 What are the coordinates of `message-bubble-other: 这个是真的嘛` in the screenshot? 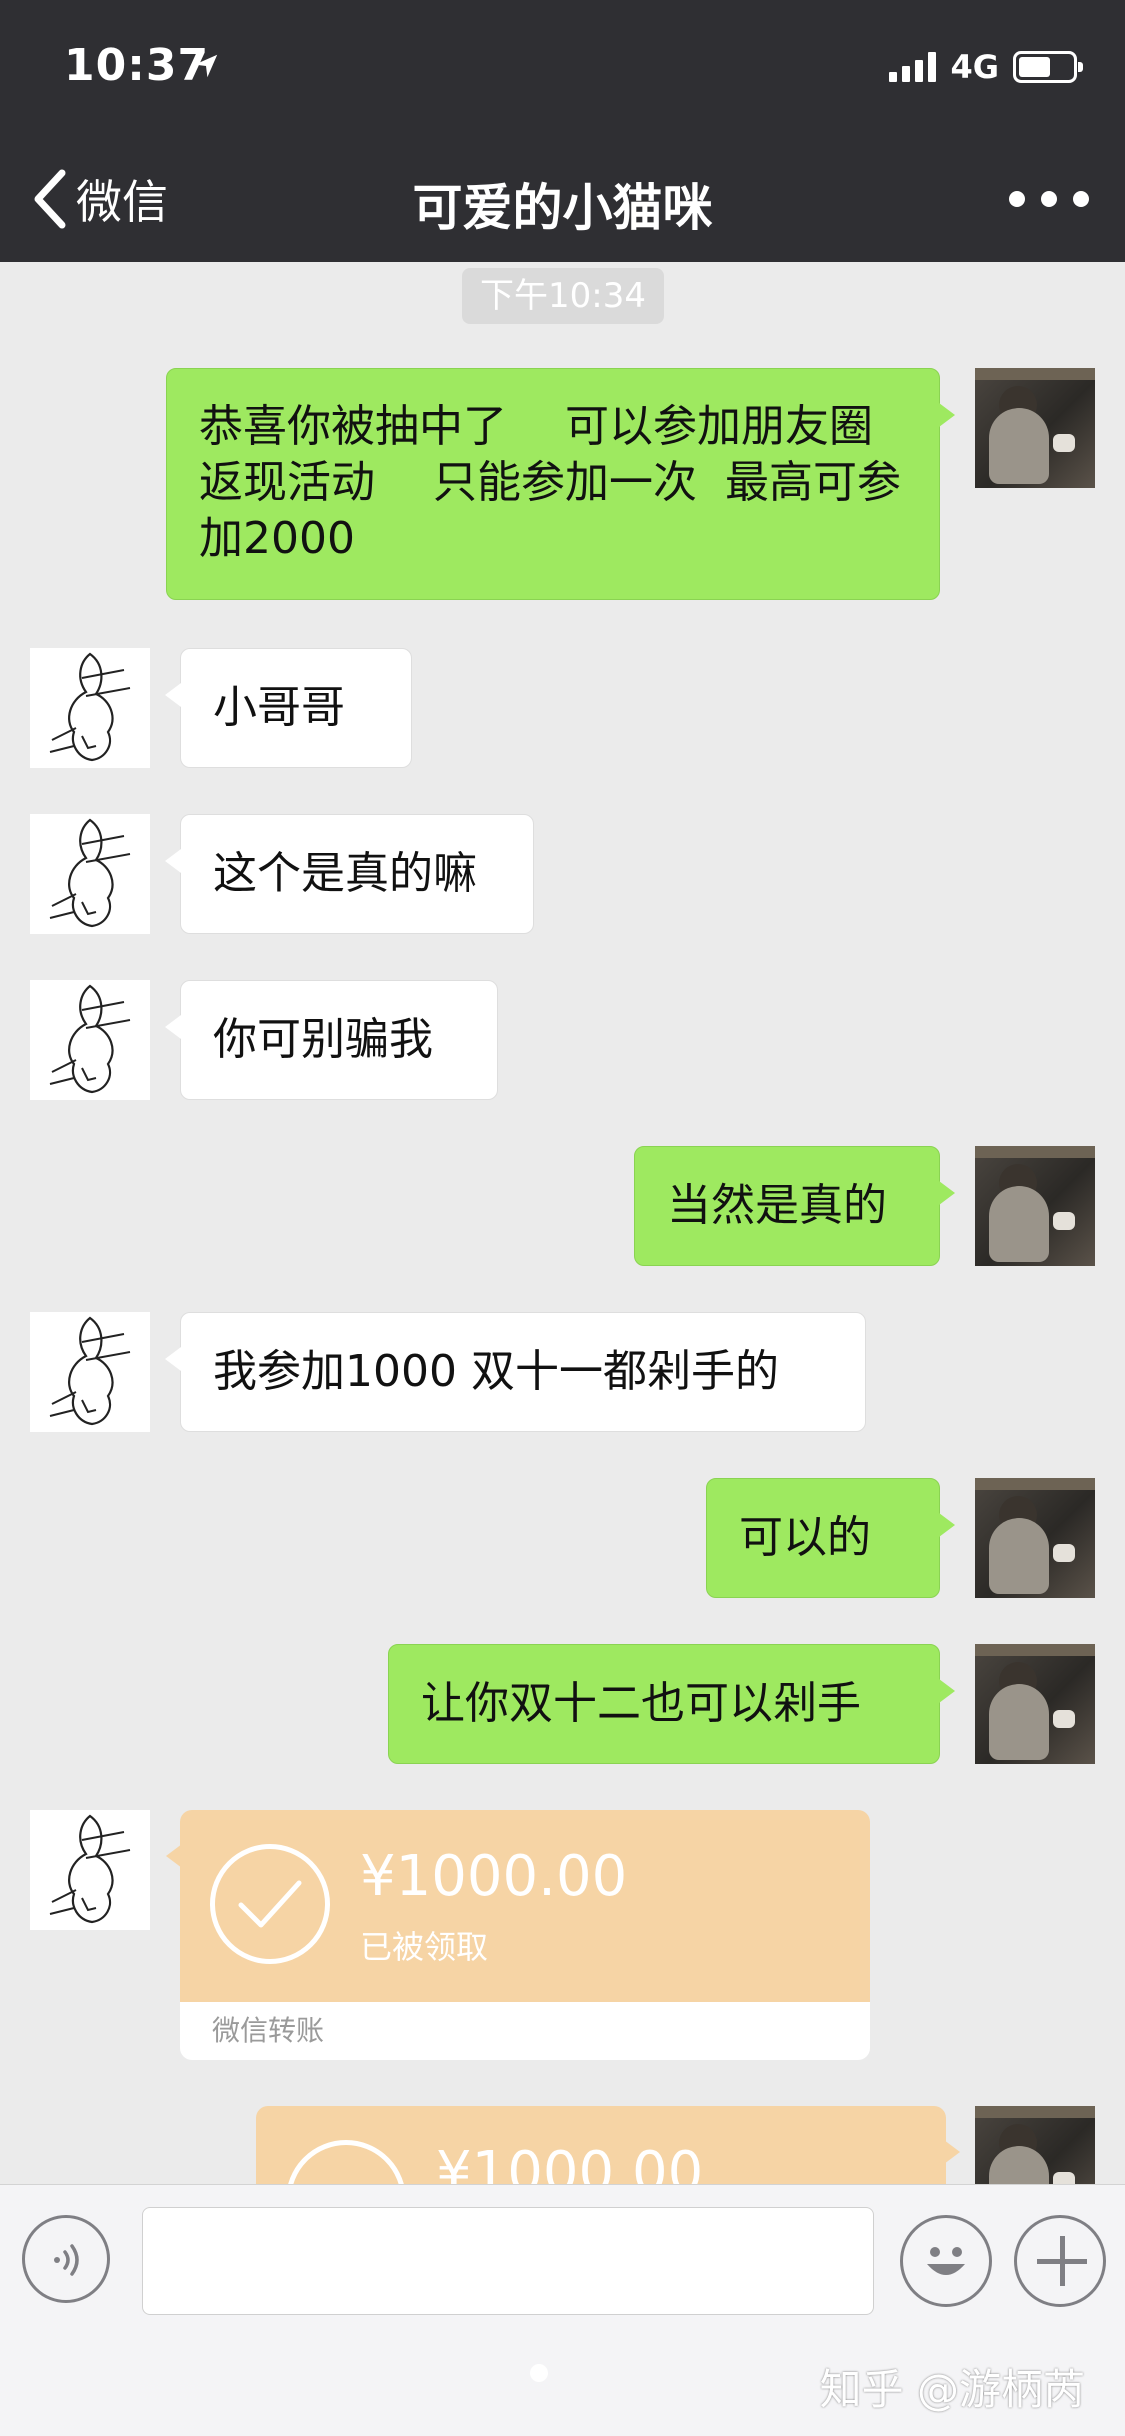 It's located at (349, 874).